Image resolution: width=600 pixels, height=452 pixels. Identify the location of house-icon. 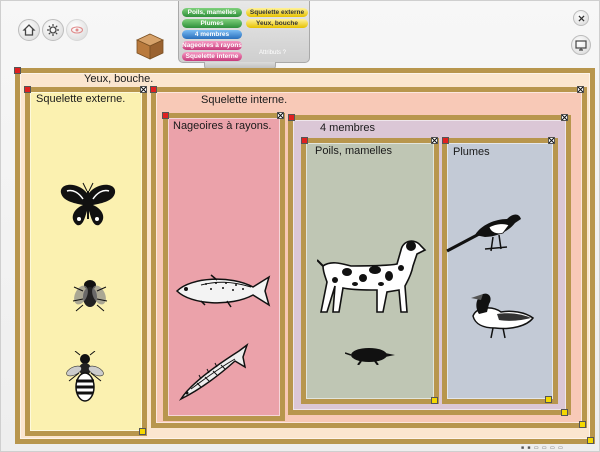
(29, 30).